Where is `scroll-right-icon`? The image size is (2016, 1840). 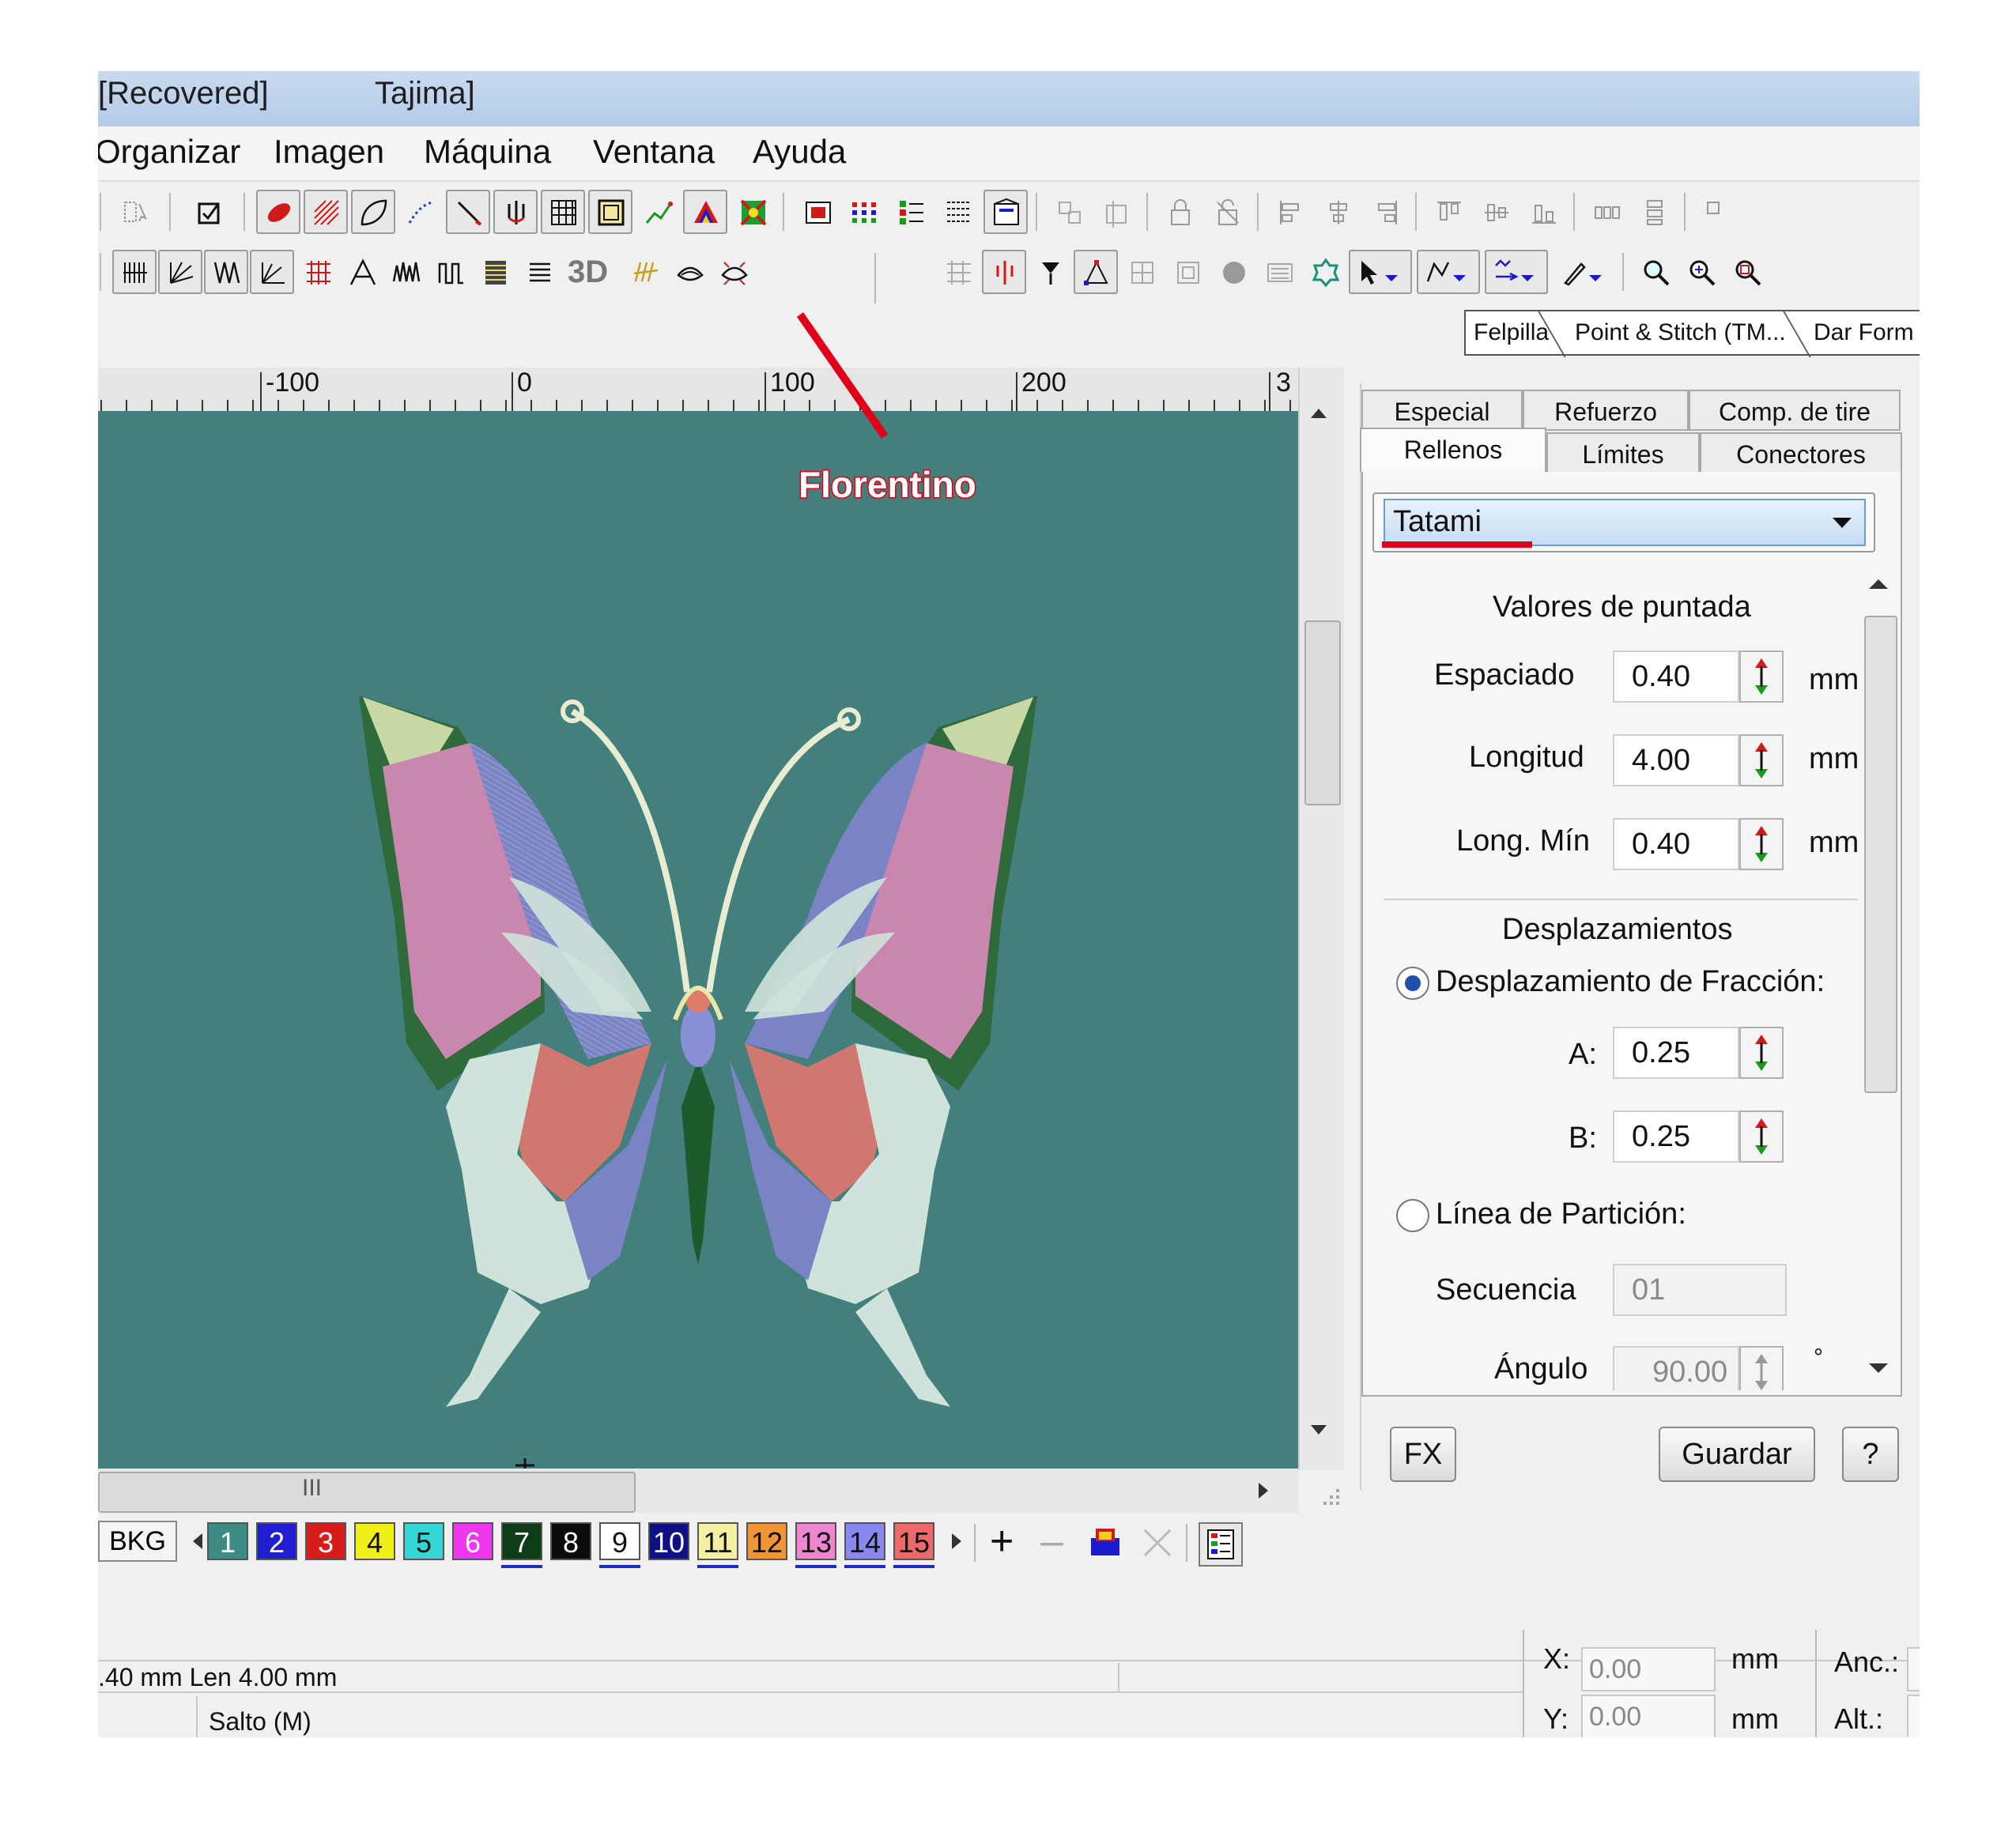 scroll-right-icon is located at coordinates (1263, 1491).